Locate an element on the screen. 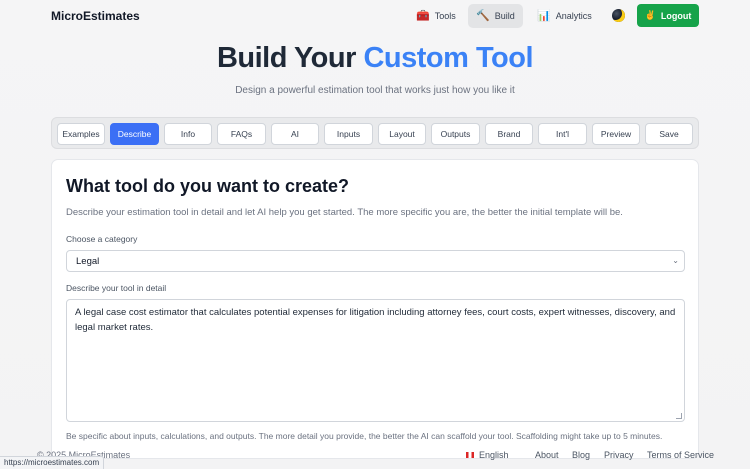  language-label: English is located at coordinates (494, 455).